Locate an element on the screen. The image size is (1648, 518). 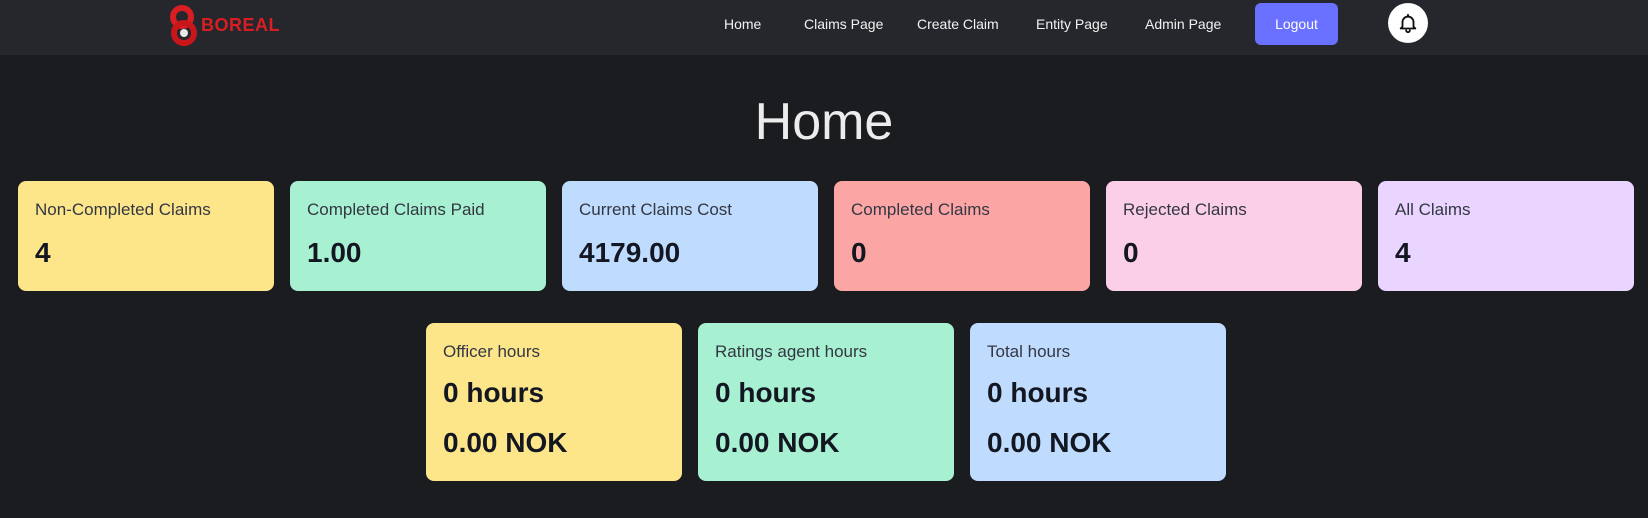
stat-card-completed-claims: Completed Claims 0 is located at coordinates (962, 236).